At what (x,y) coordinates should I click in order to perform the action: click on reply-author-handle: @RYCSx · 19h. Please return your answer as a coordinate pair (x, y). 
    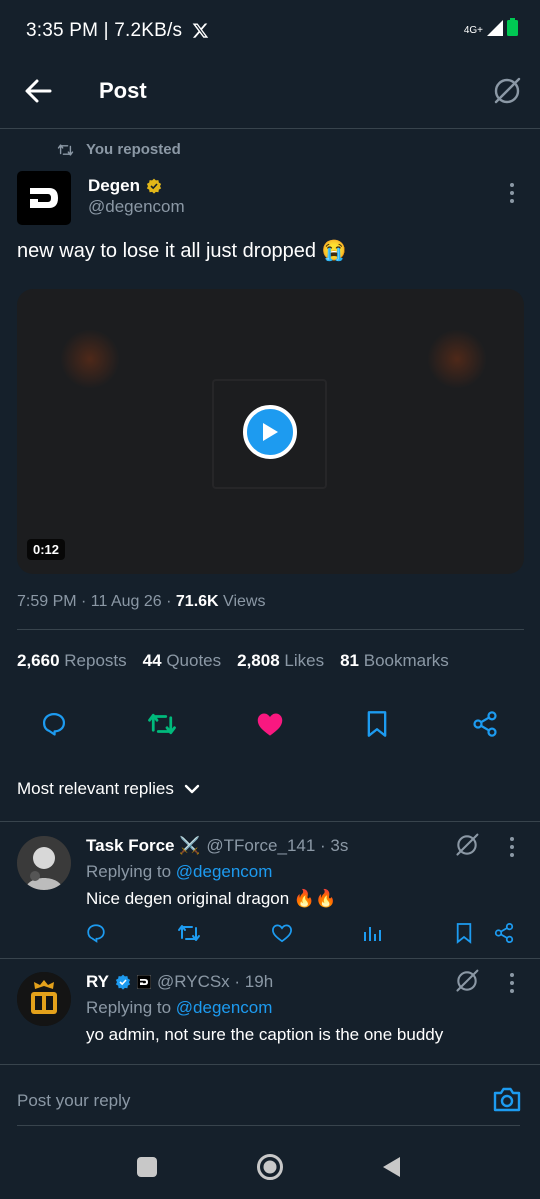
    Looking at the image, I should click on (215, 982).